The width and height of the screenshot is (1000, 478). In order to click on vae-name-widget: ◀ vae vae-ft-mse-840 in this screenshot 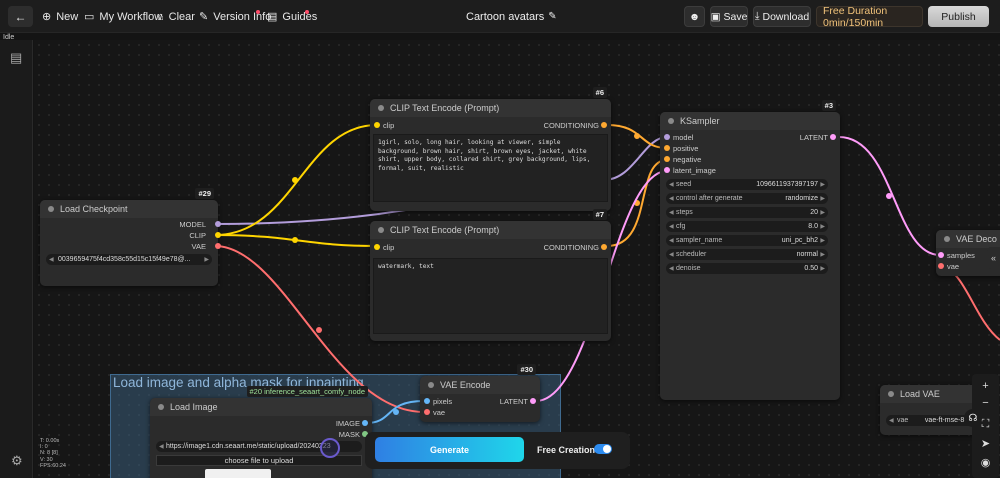, I will do `click(931, 420)`.